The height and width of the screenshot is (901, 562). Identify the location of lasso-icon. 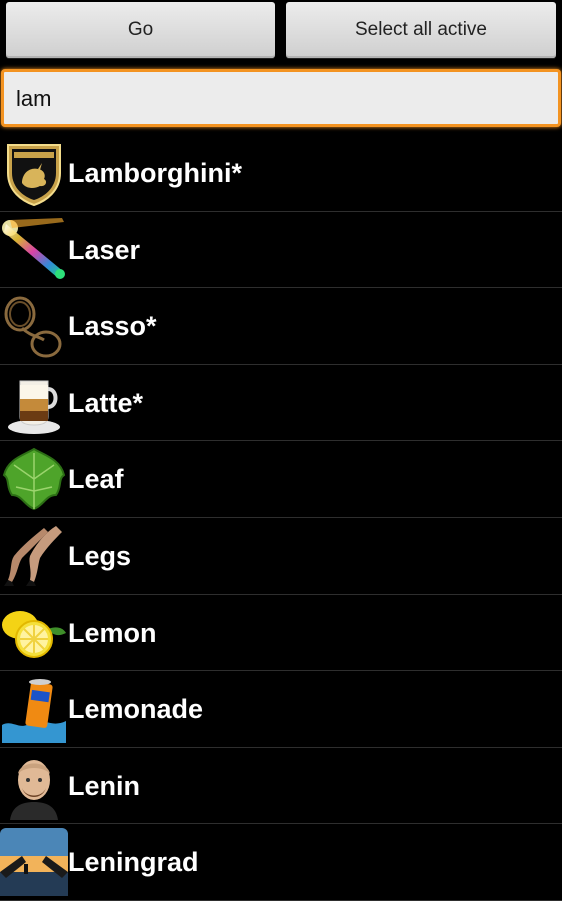
(34, 326).